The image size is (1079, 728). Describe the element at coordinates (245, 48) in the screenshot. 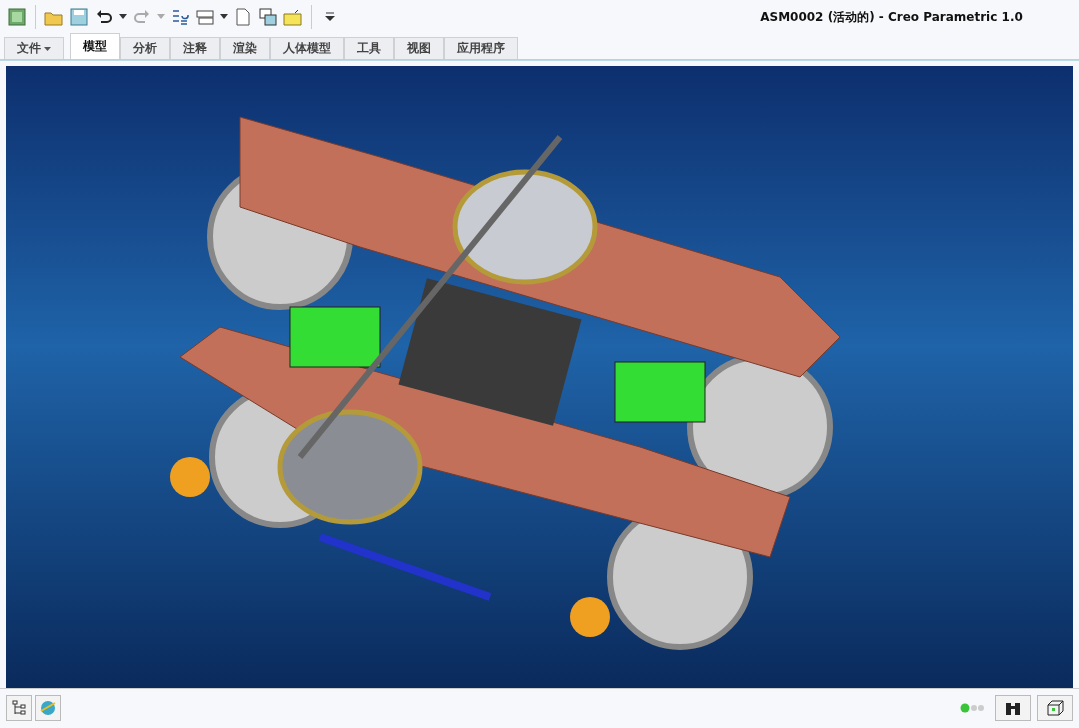

I see `ribbon-tab: 渲染` at that location.